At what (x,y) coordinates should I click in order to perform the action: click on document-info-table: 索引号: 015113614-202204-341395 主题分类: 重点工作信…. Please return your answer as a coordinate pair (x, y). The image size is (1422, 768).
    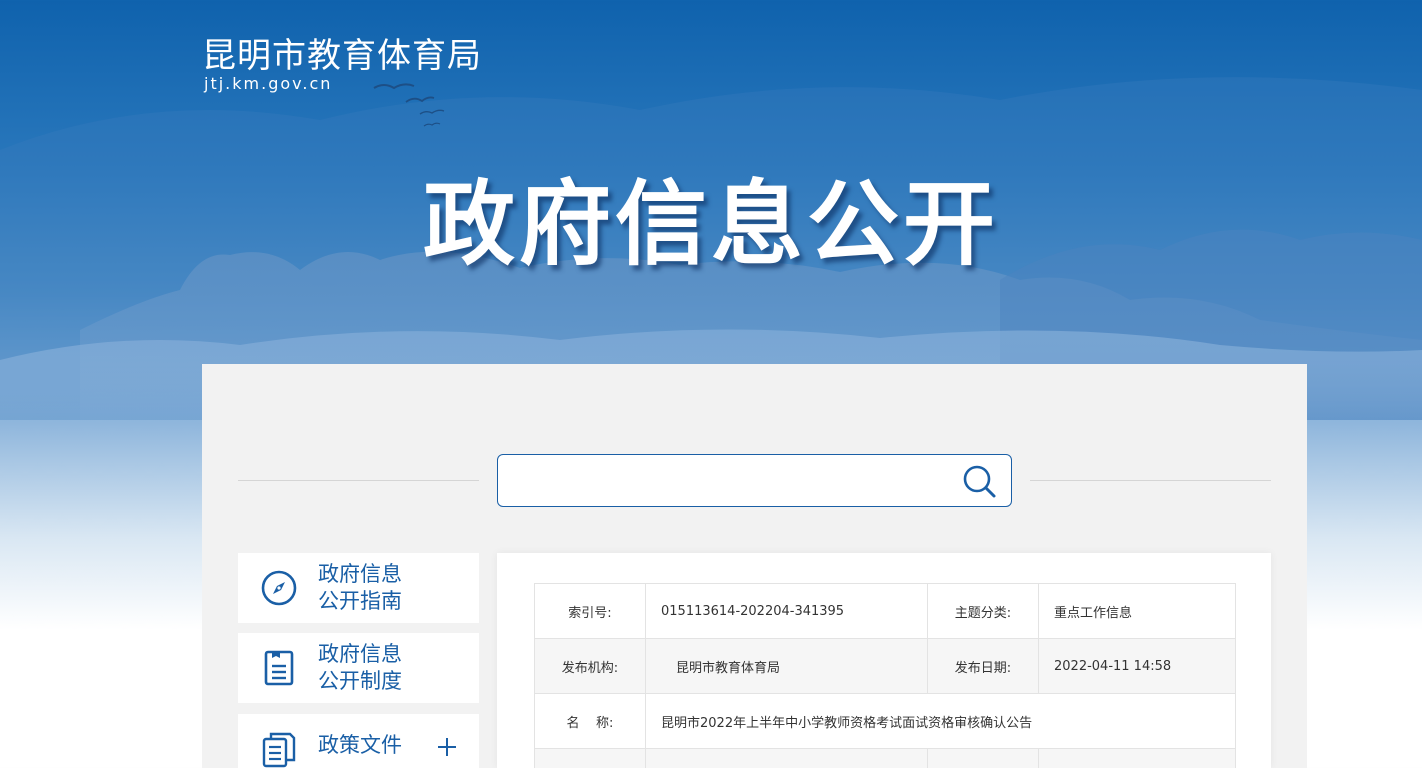
    Looking at the image, I should click on (885, 675).